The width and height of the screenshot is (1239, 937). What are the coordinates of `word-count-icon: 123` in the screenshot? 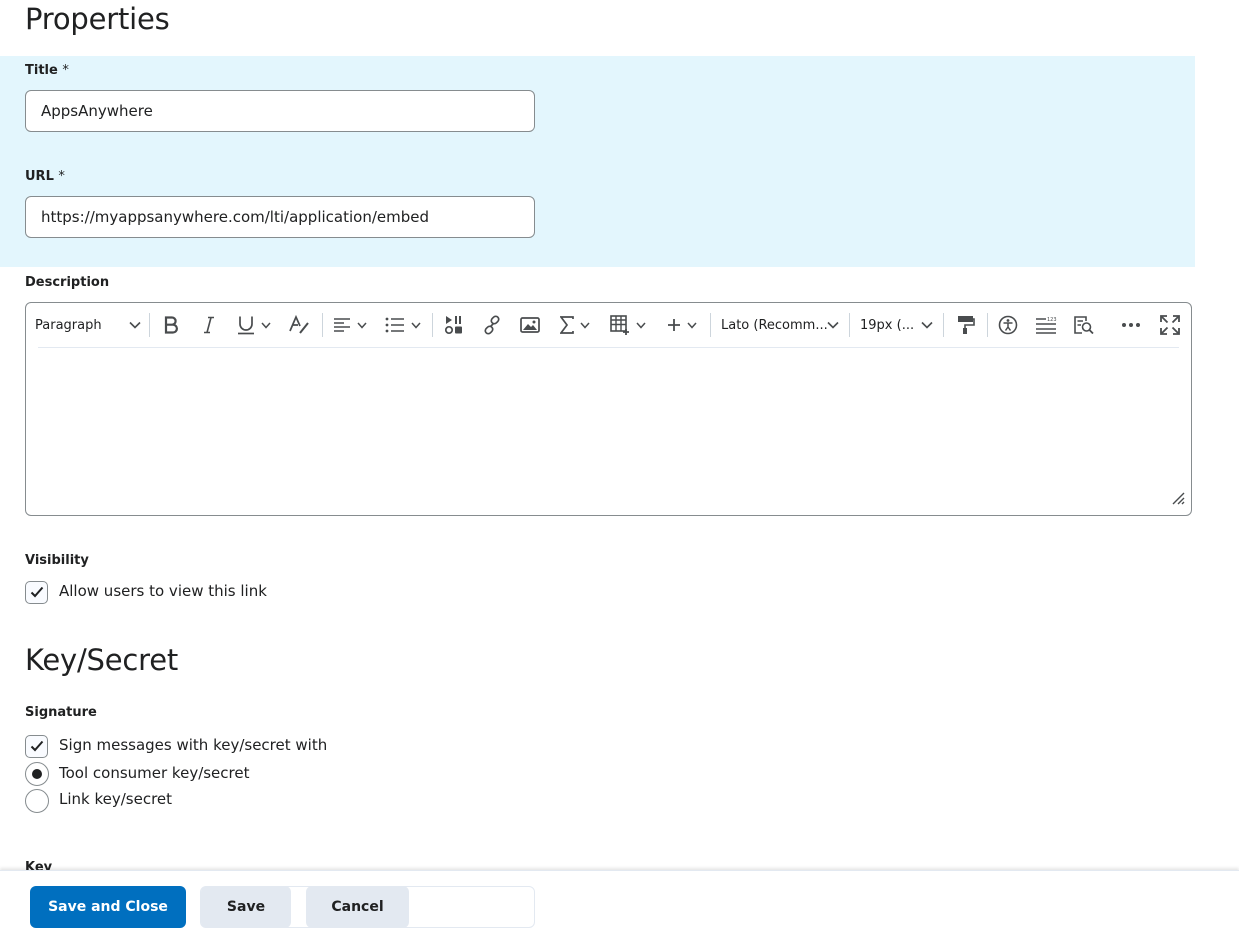 It's located at (1046, 325).